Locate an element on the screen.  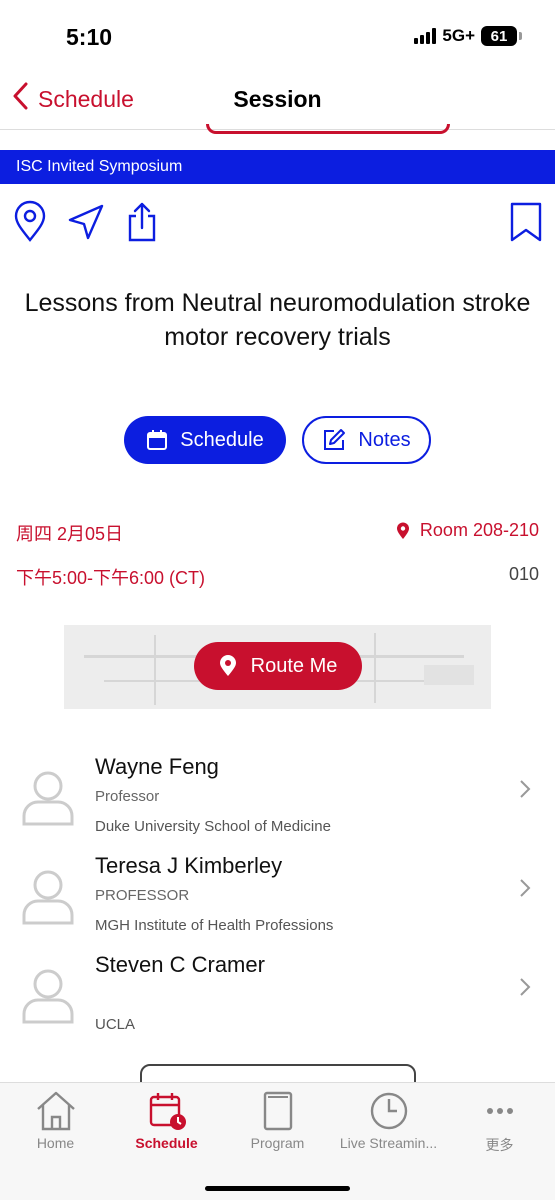
speaker-title: PROFESSOR is located at coordinates (142, 895).